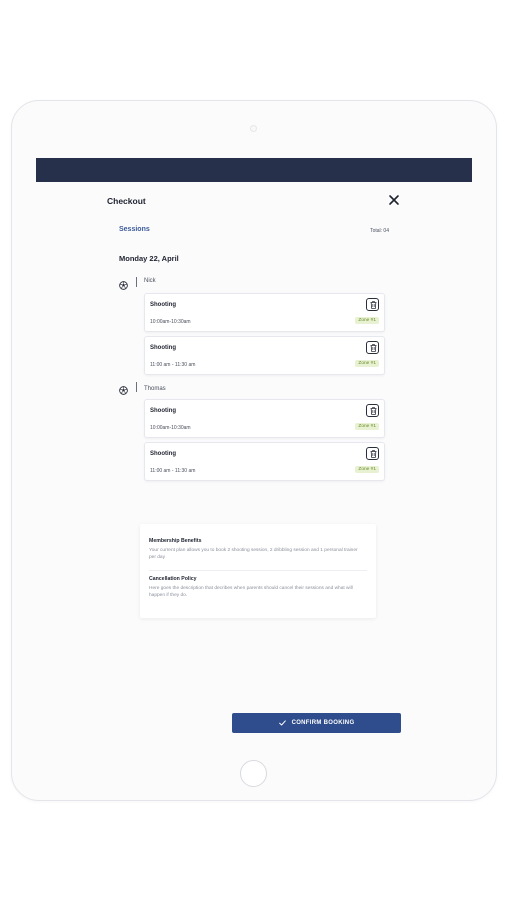  What do you see at coordinates (394, 200) in the screenshot?
I see `close-icon` at bounding box center [394, 200].